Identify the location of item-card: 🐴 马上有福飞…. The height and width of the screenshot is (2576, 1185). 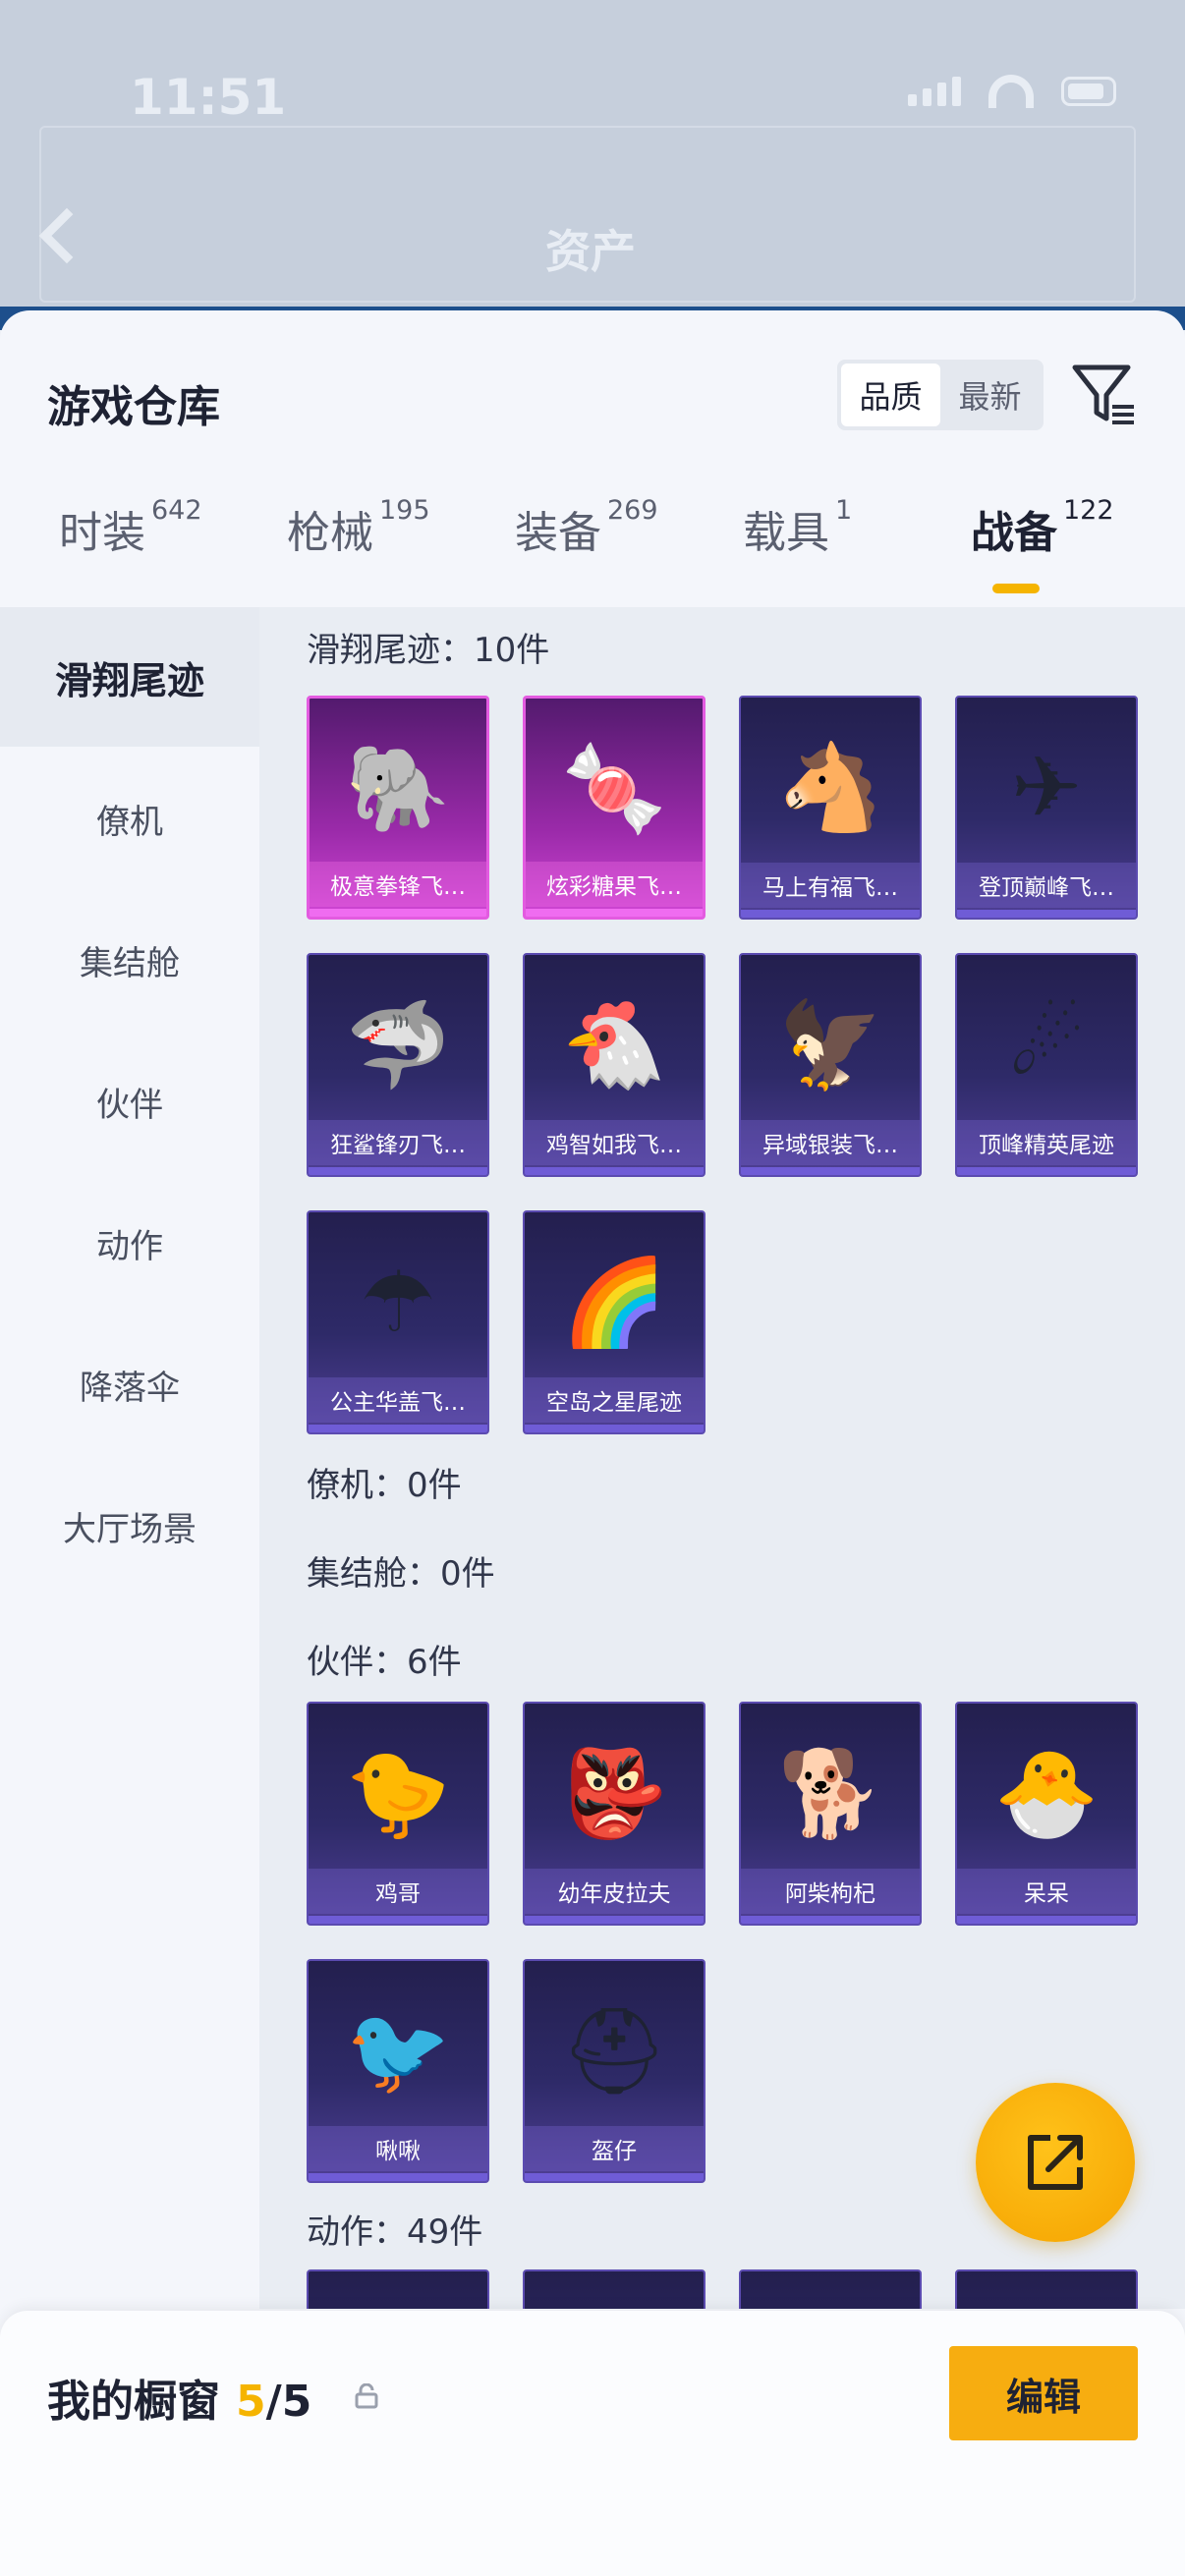
(831, 808).